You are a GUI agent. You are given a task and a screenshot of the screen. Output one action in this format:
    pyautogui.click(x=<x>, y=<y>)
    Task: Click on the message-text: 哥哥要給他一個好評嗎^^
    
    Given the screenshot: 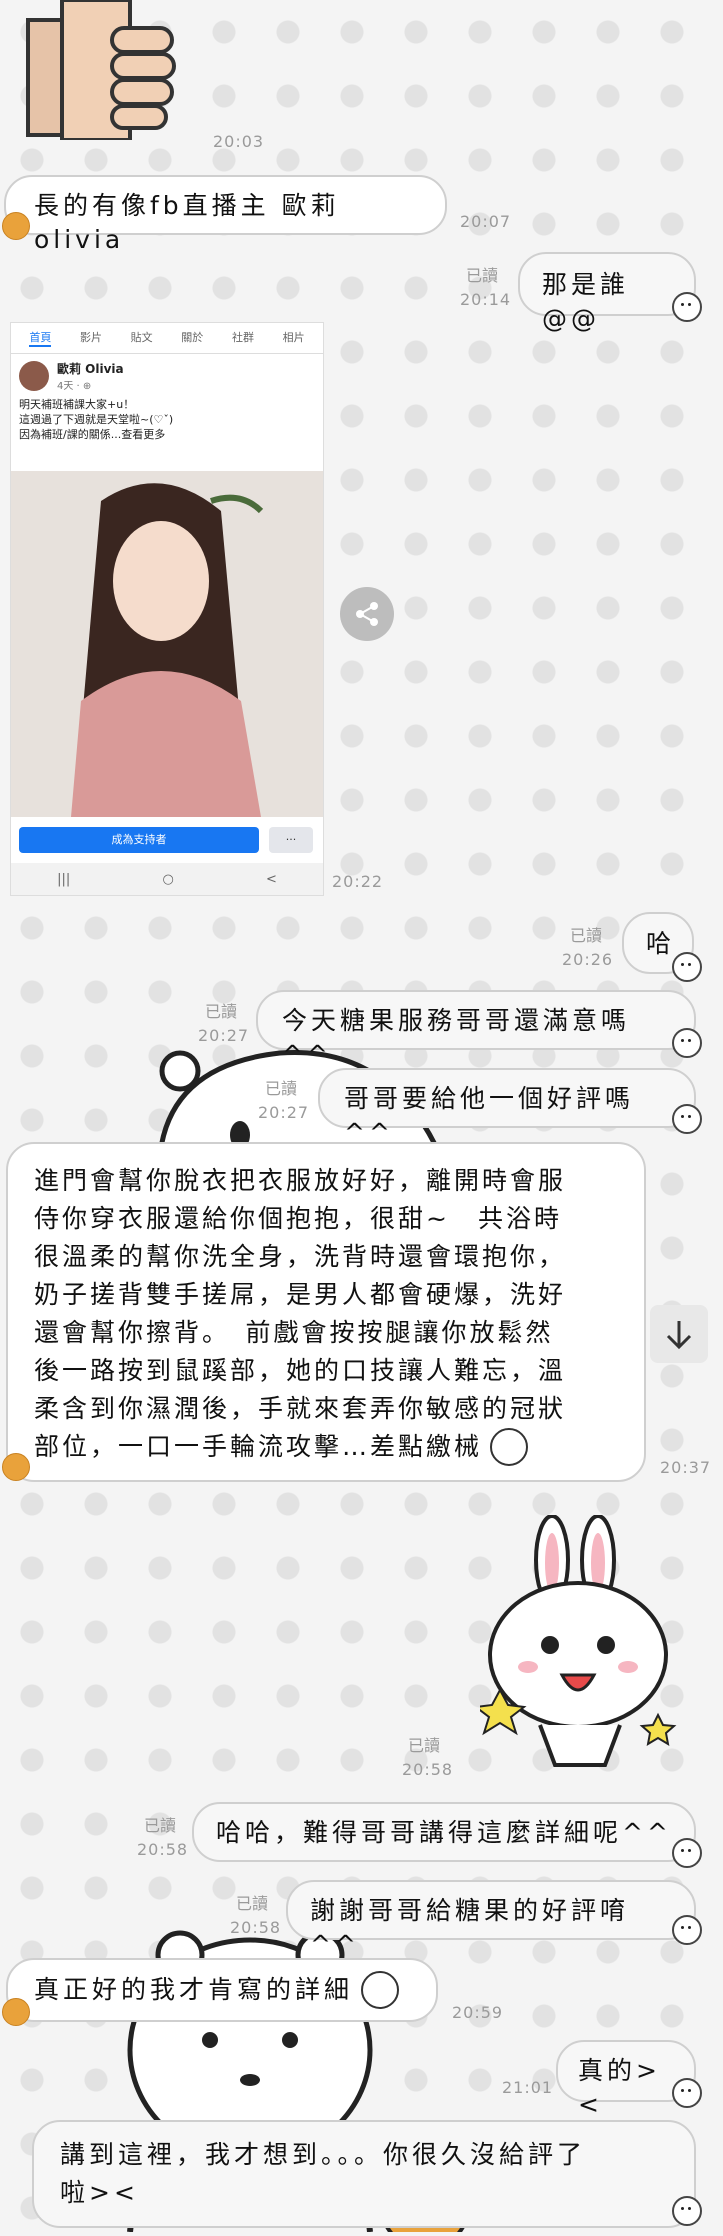 What is the action you would take?
    pyautogui.click(x=489, y=1115)
    